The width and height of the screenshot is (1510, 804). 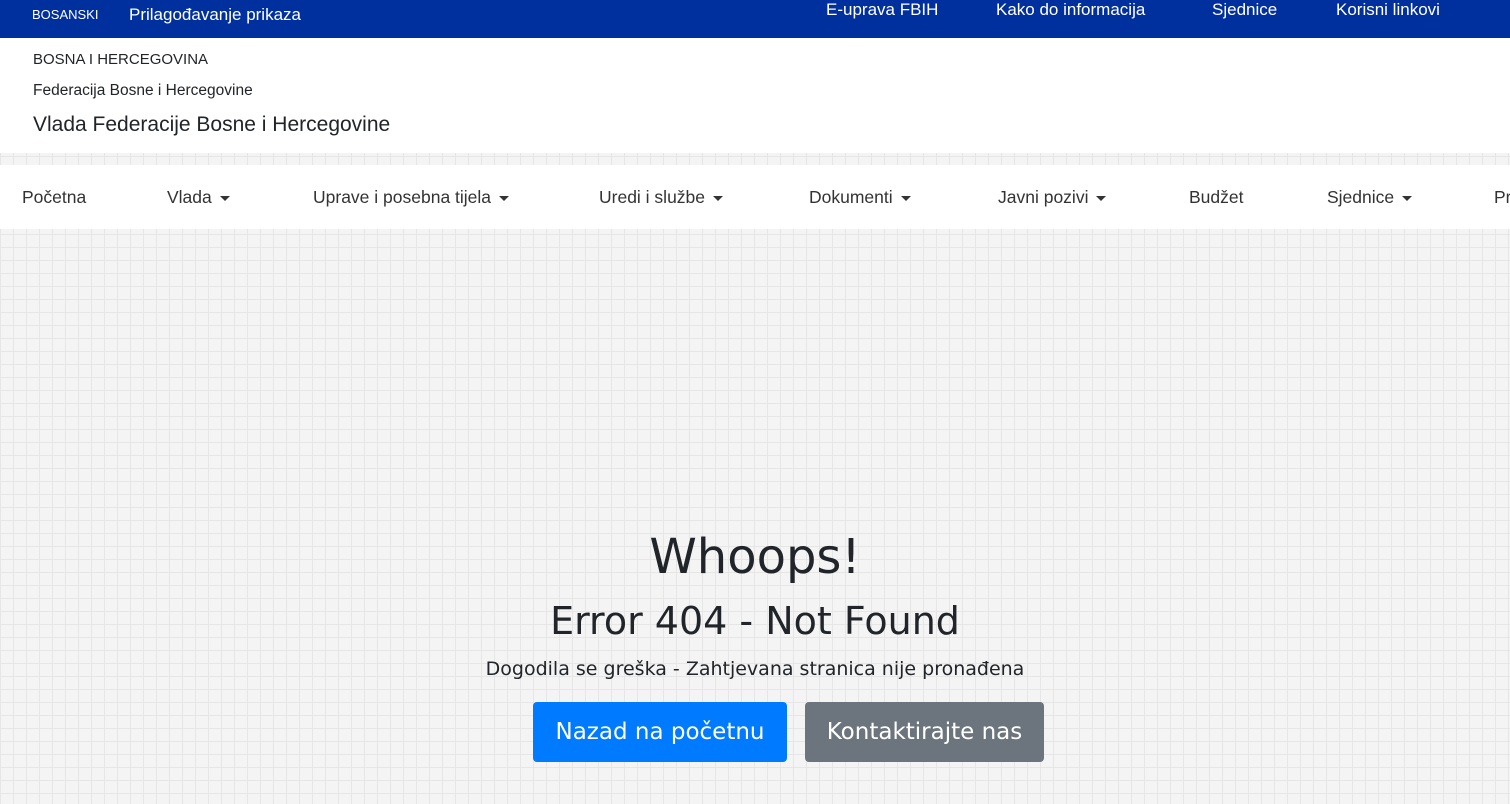 I want to click on nav-item-label: Uprave i posebna tijela, so click(x=402, y=197).